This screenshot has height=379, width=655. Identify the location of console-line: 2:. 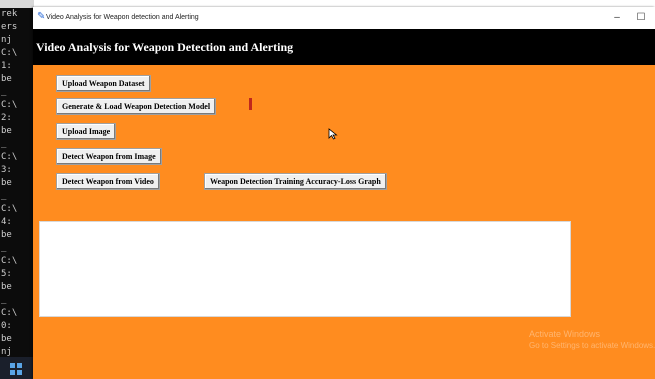
(6, 118).